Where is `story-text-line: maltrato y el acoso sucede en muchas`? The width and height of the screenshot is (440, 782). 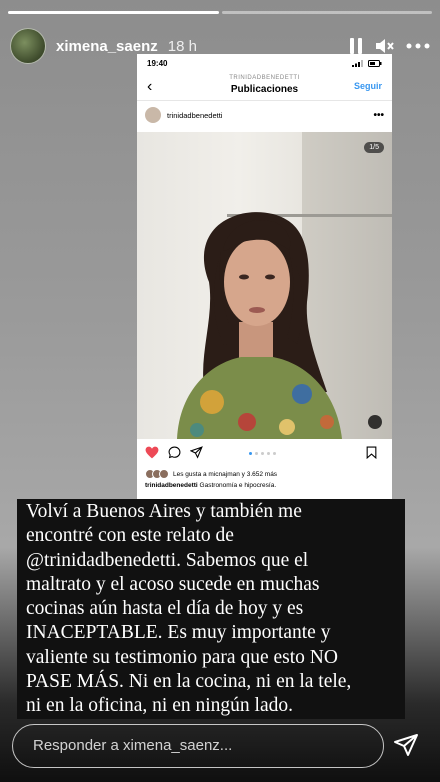 story-text-line: maltrato y el acoso sucede en muchas is located at coordinates (173, 584).